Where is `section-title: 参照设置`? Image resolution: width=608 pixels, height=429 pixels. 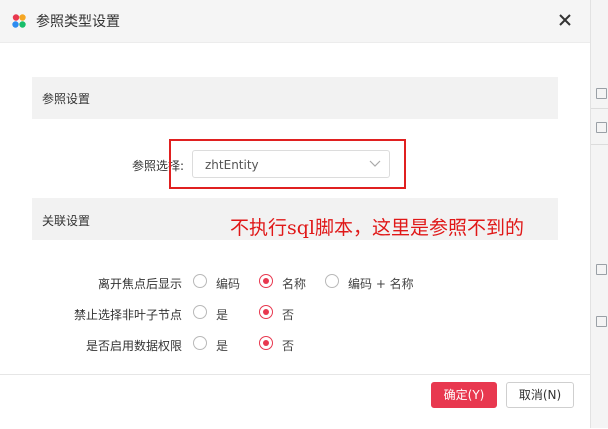
section-title: 参照设置 is located at coordinates (66, 99).